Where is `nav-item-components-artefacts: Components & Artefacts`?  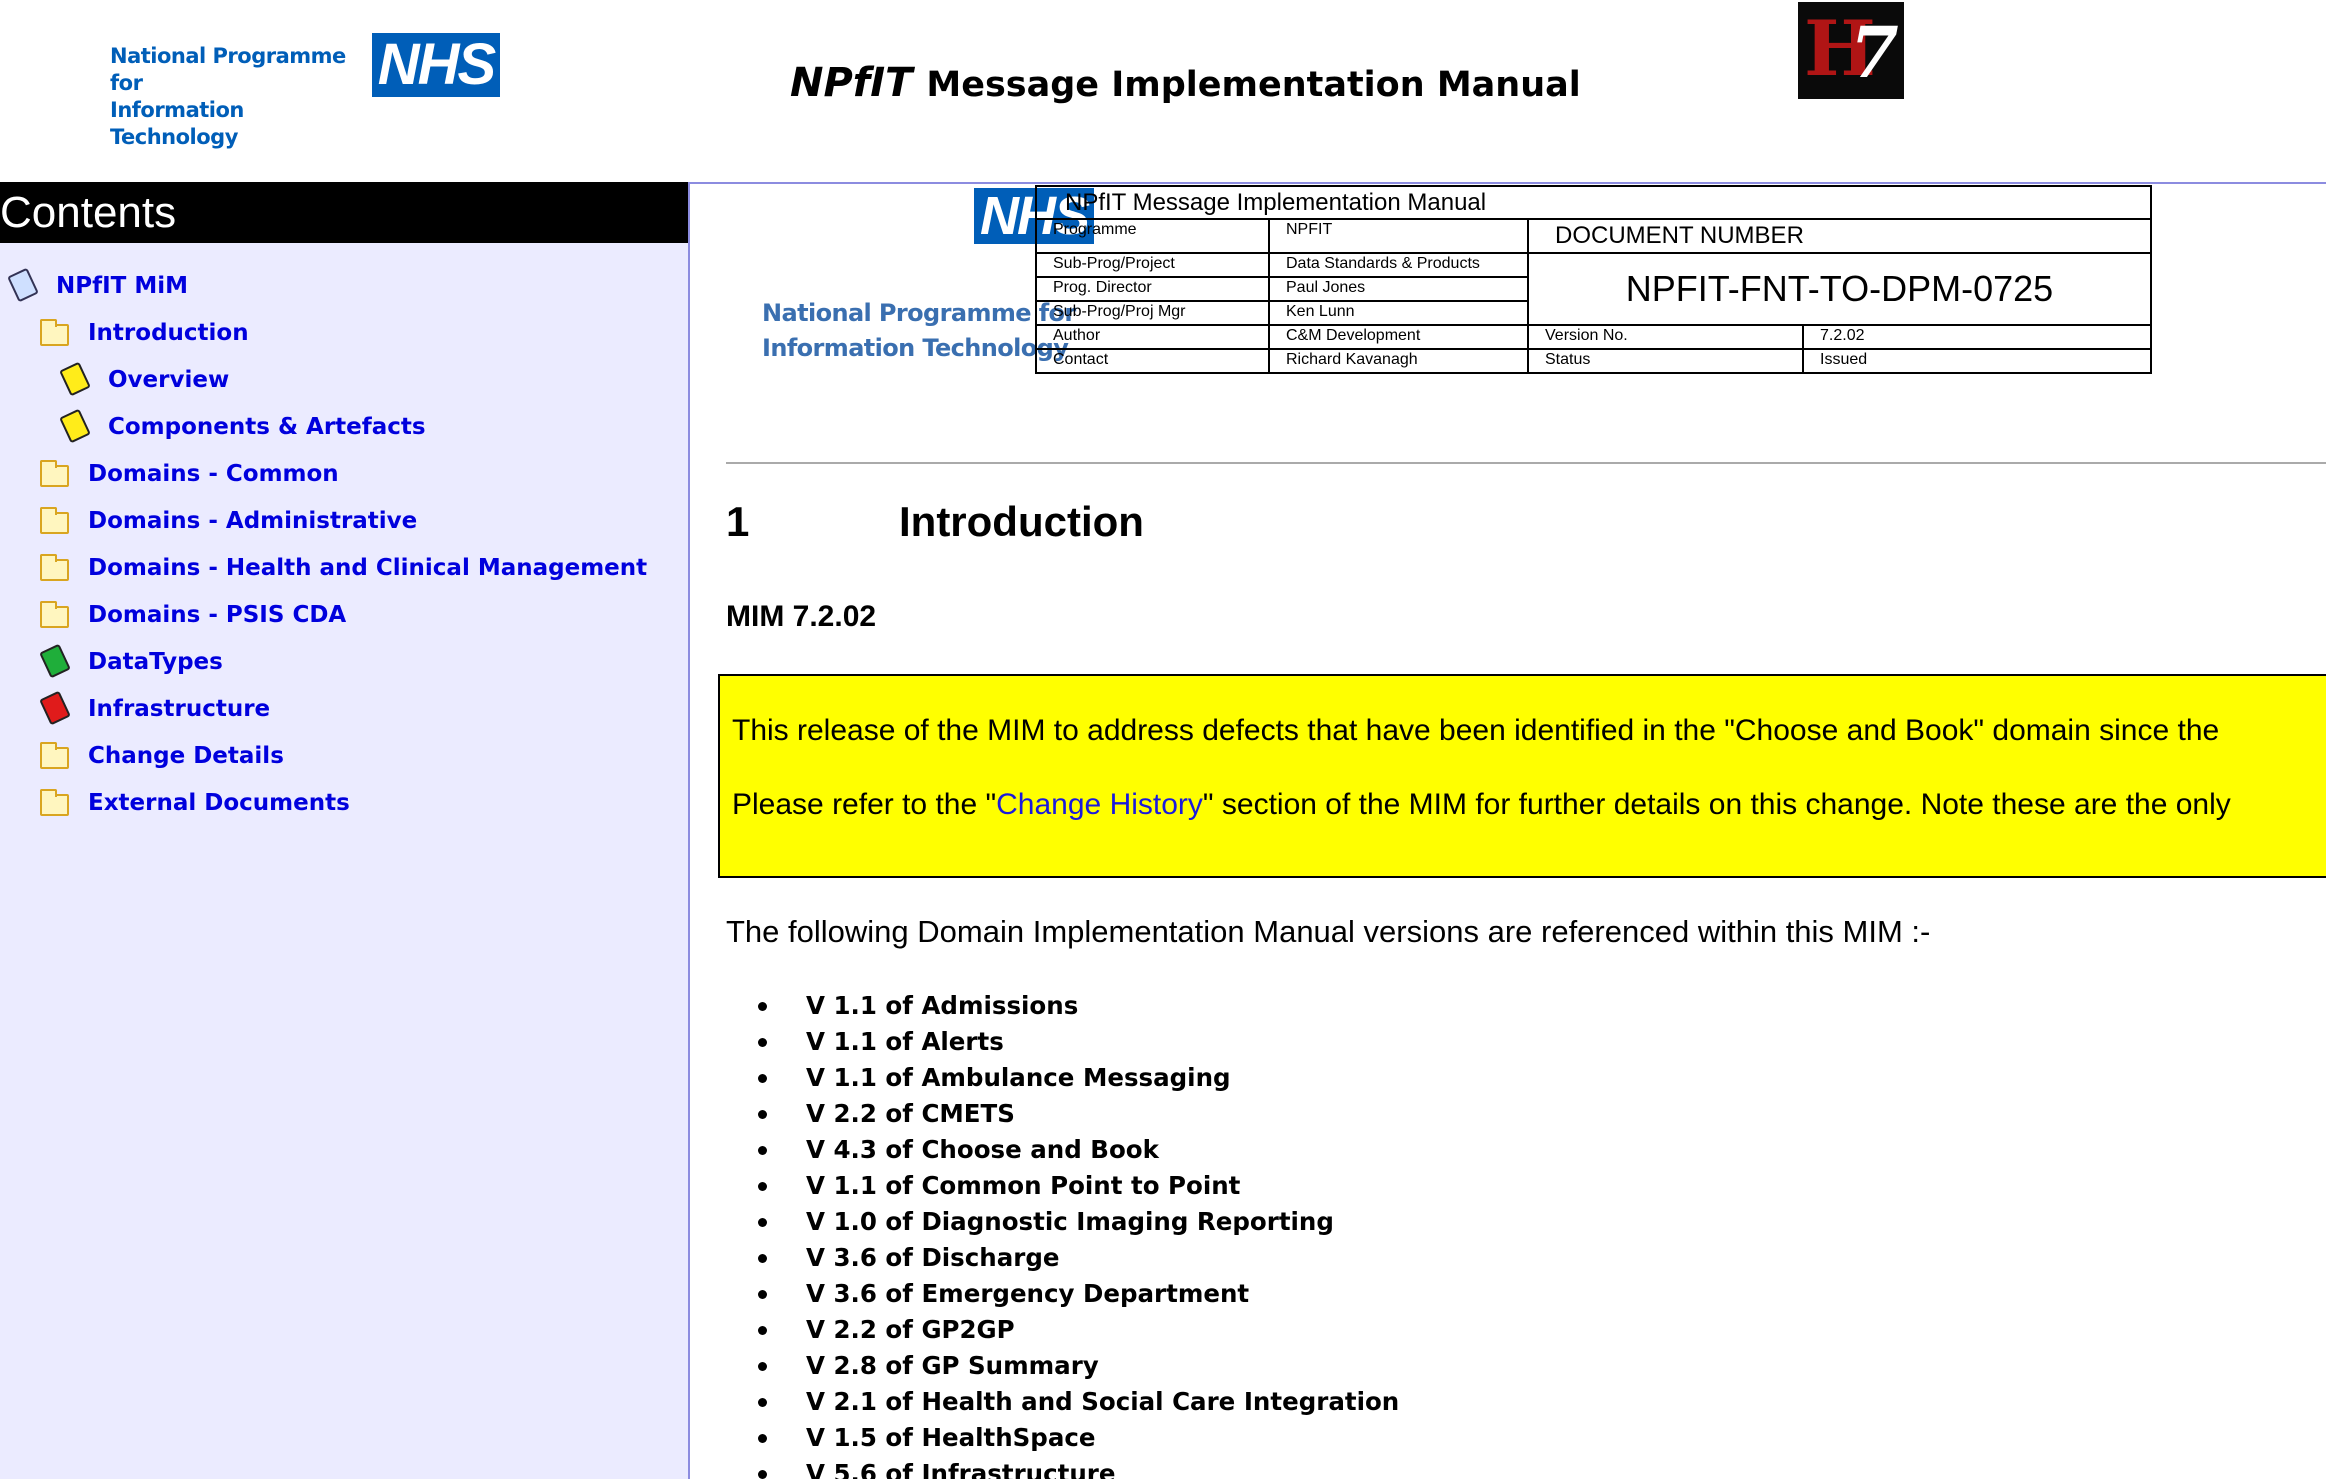 nav-item-components-artefacts: Components & Artefacts is located at coordinates (242, 426).